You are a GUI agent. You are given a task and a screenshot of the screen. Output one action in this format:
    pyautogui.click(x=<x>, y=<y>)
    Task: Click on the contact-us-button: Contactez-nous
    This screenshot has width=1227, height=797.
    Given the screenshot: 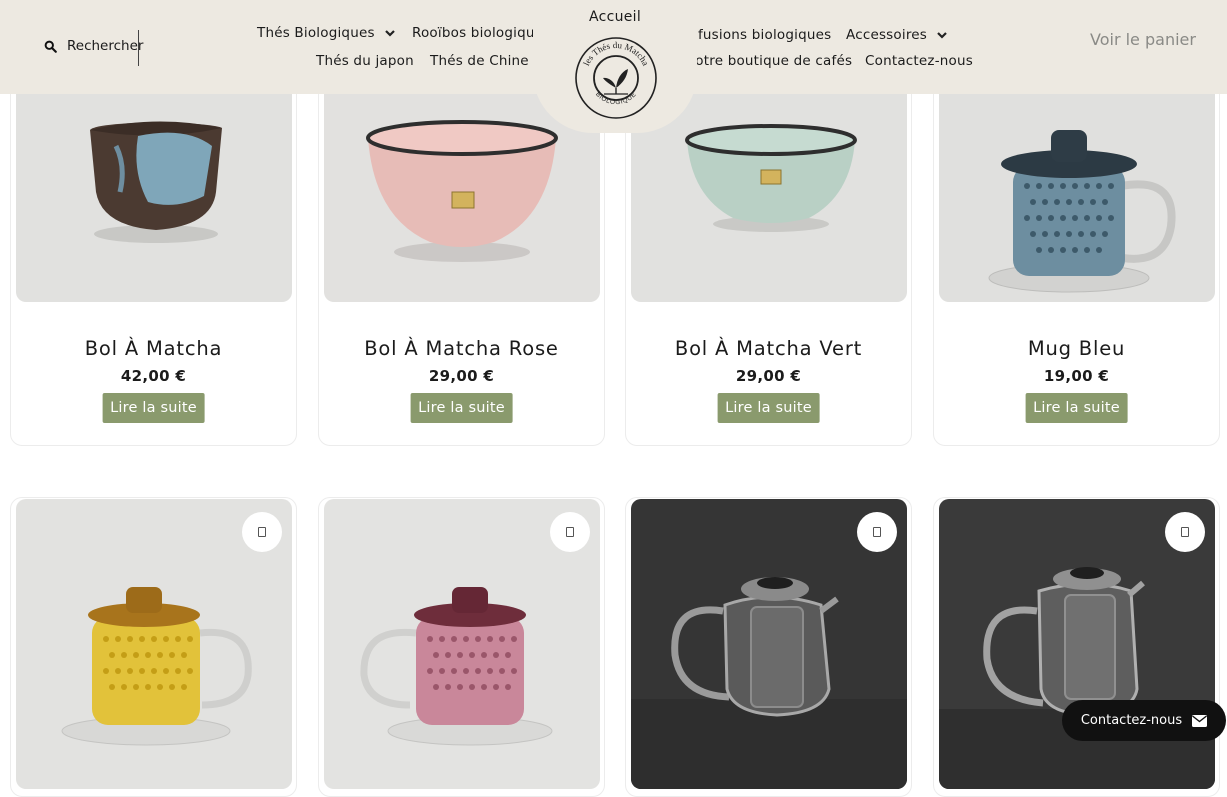 What is the action you would take?
    pyautogui.click(x=1144, y=720)
    